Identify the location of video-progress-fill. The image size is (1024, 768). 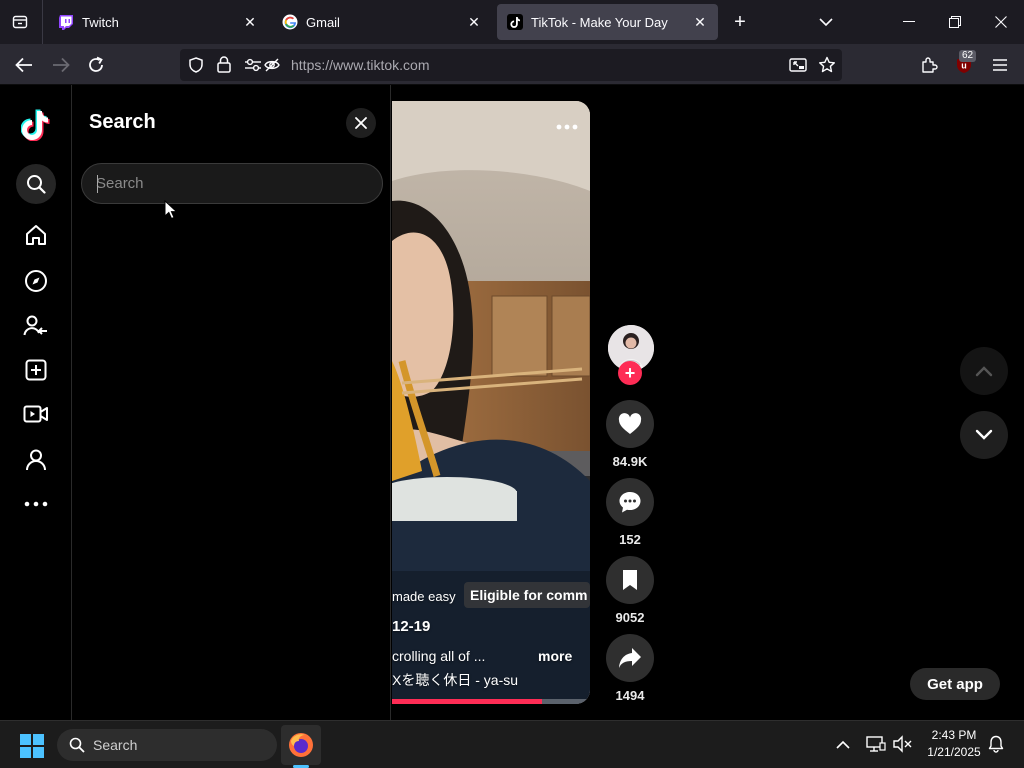
(467, 701).